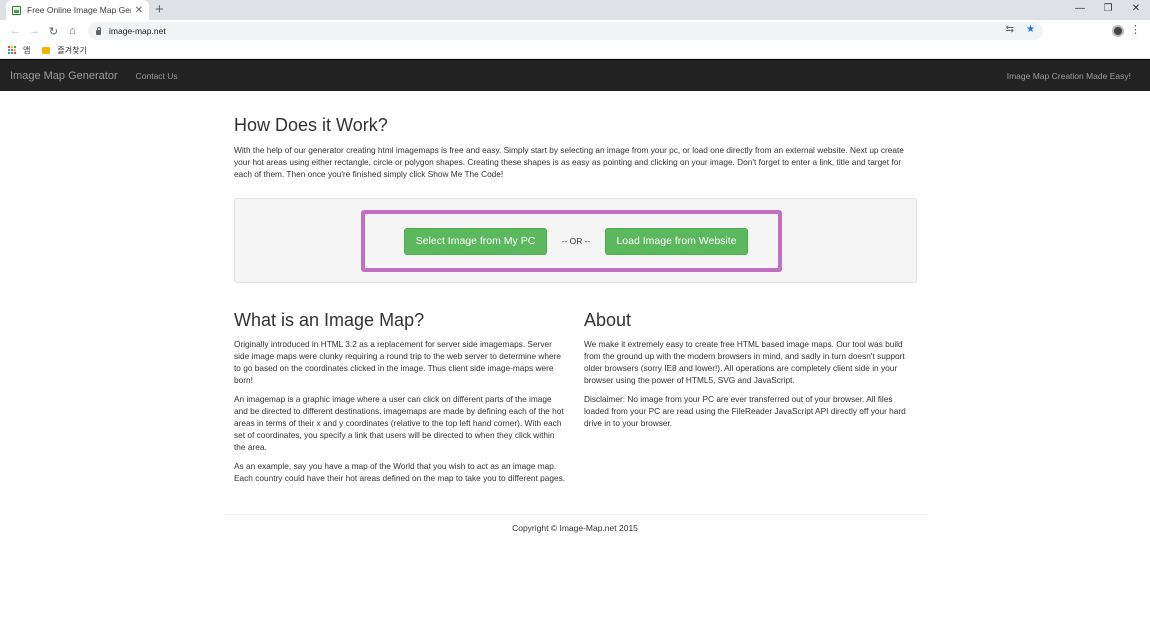 The image size is (1150, 629). Describe the element at coordinates (15, 31) in the screenshot. I see `back-icon: ←` at that location.